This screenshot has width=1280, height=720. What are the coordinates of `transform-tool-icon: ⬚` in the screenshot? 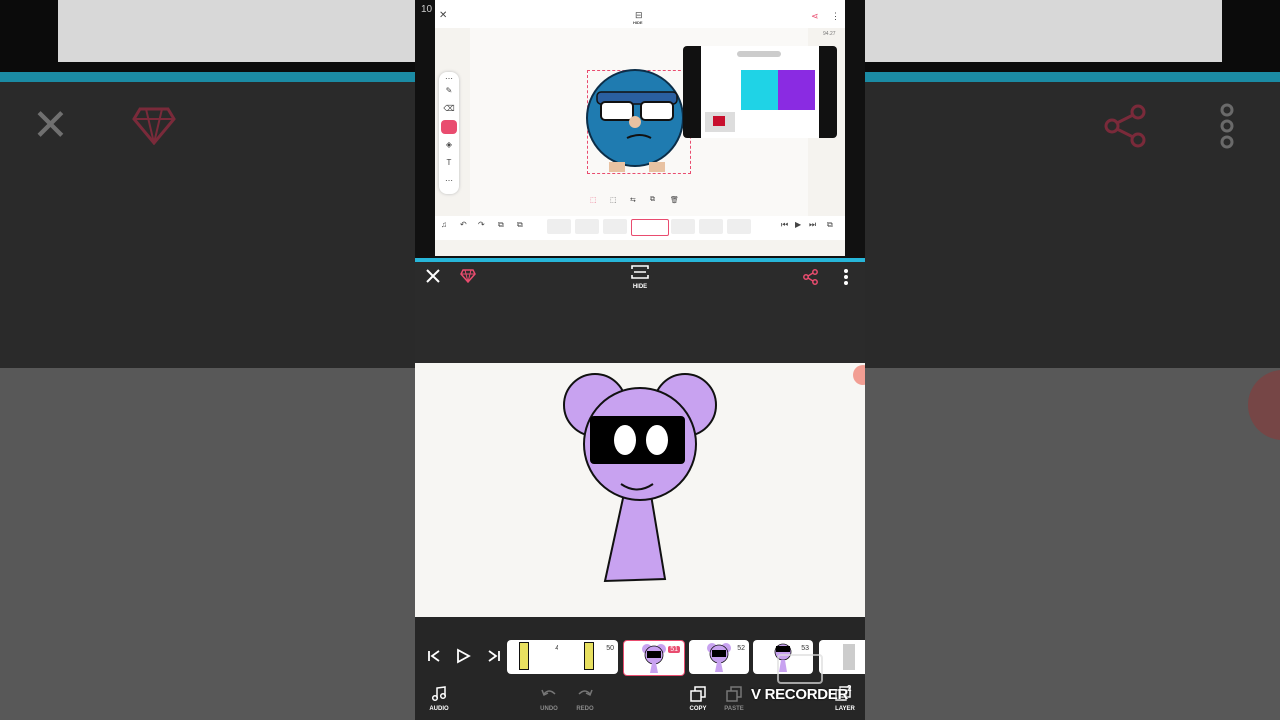 It's located at (613, 200).